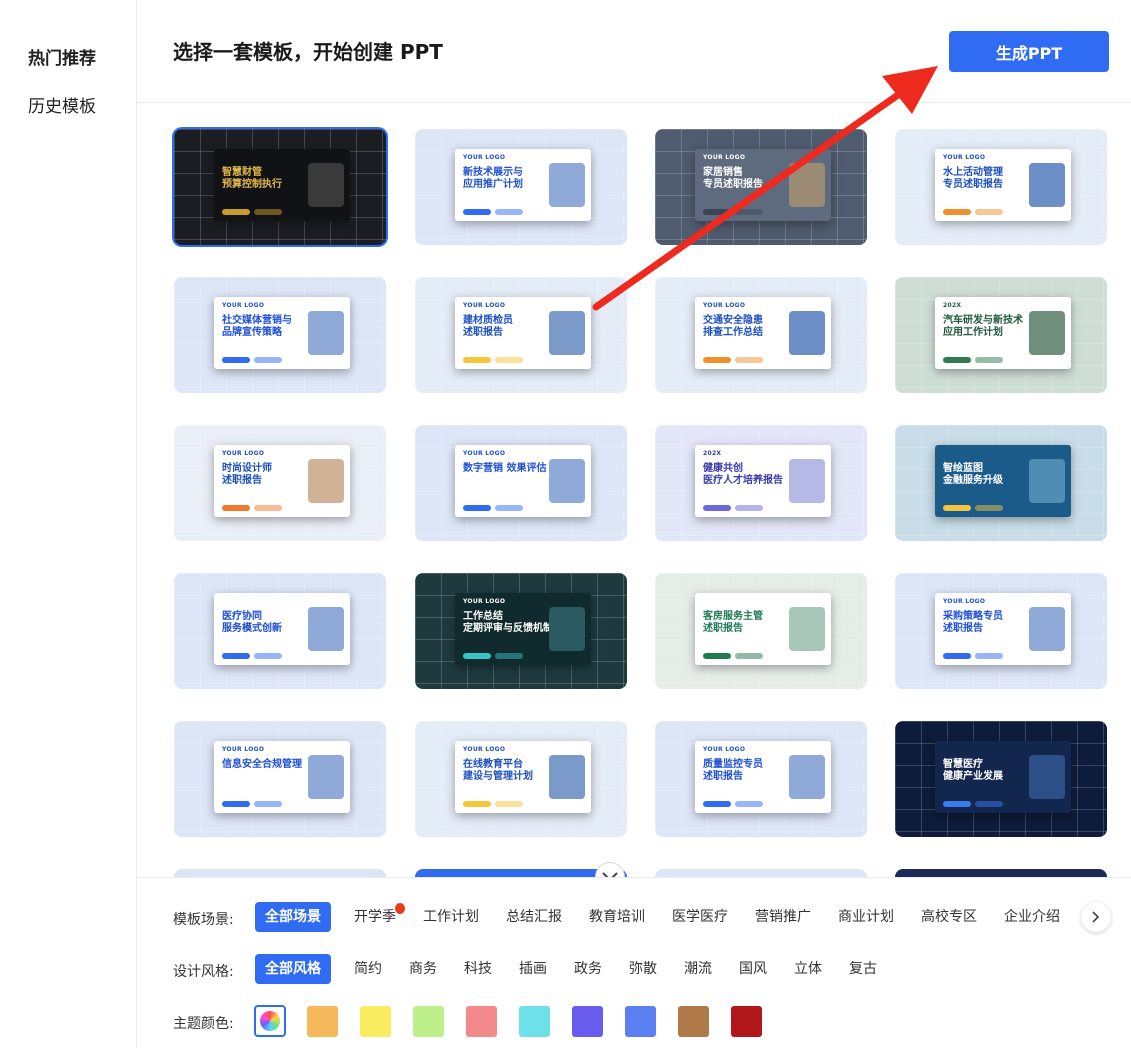  I want to click on template-card: YOUR LOGO 时尚设计师 述职报告, so click(280, 483).